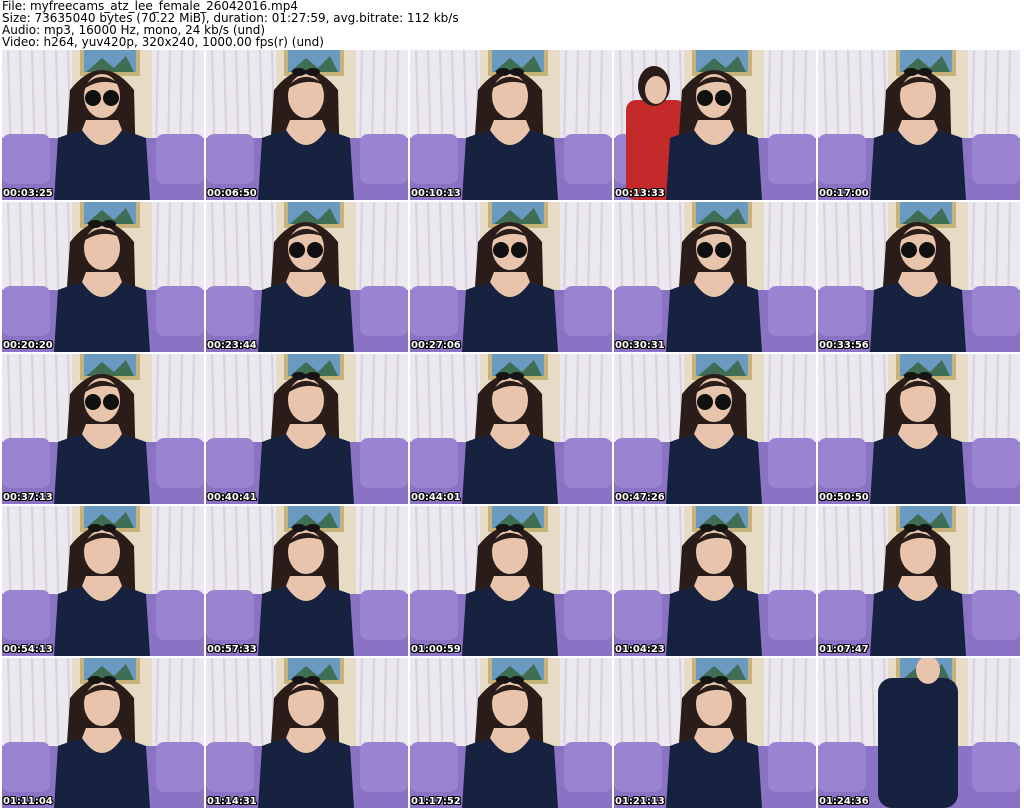 The image size is (1024, 811). I want to click on timestamp-label: 00:27:06, so click(436, 345).